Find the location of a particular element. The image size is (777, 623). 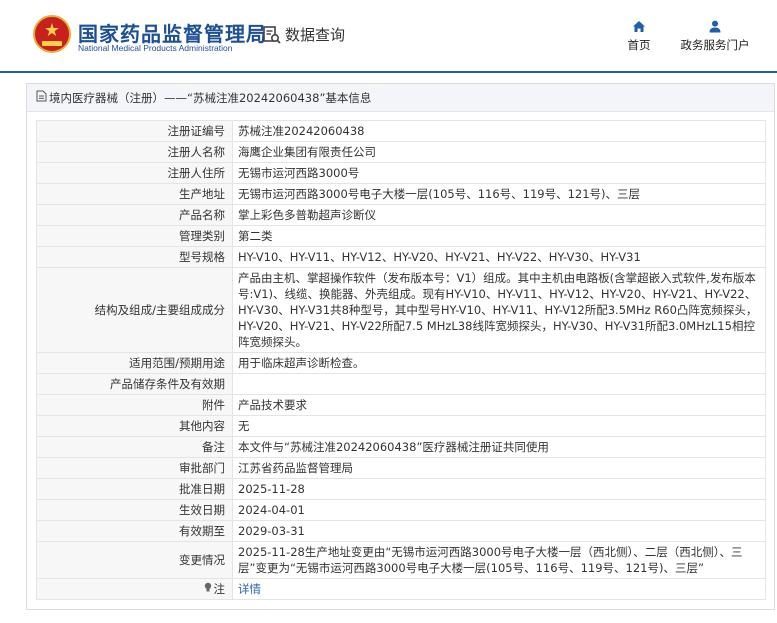

row-value is located at coordinates (499, 384).